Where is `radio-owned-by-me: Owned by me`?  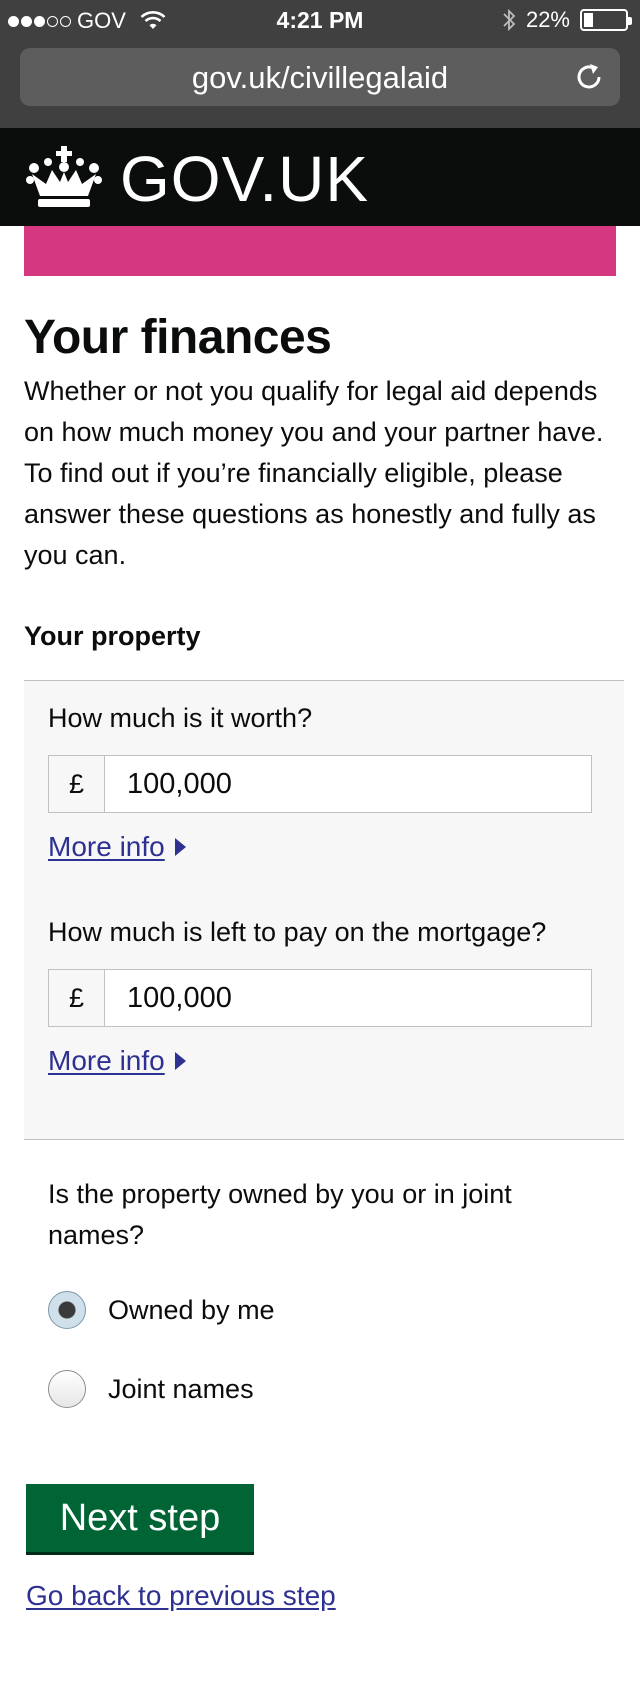 radio-owned-by-me: Owned by me is located at coordinates (161, 1310).